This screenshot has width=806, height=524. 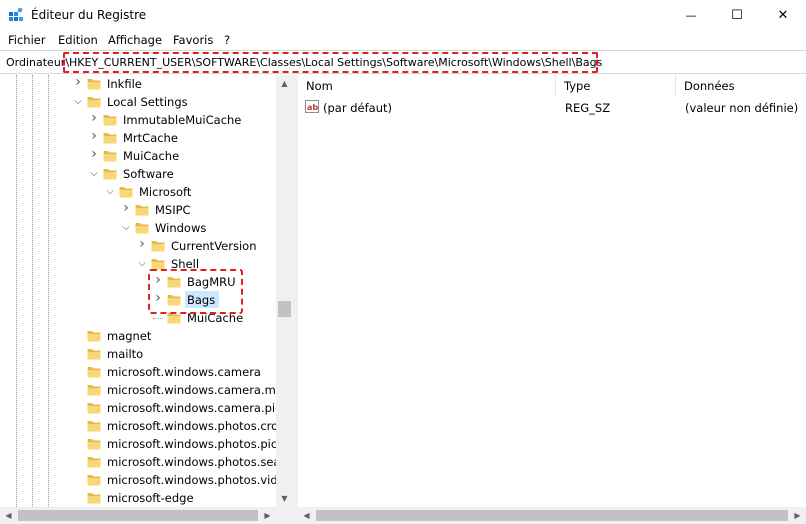 I want to click on tree-node: › MSIPC, so click(x=138, y=210).